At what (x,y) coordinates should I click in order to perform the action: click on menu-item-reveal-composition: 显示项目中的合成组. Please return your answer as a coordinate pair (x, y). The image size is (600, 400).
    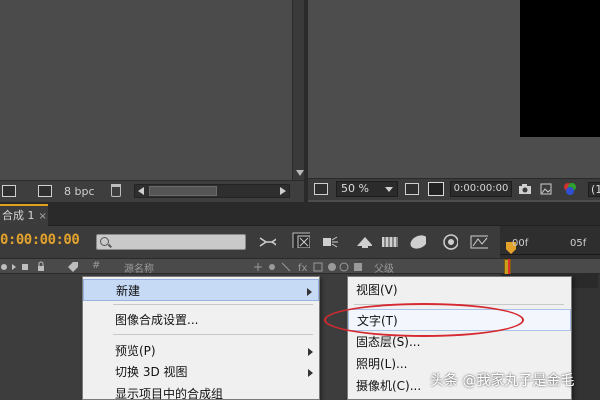
    Looking at the image, I should click on (201, 391).